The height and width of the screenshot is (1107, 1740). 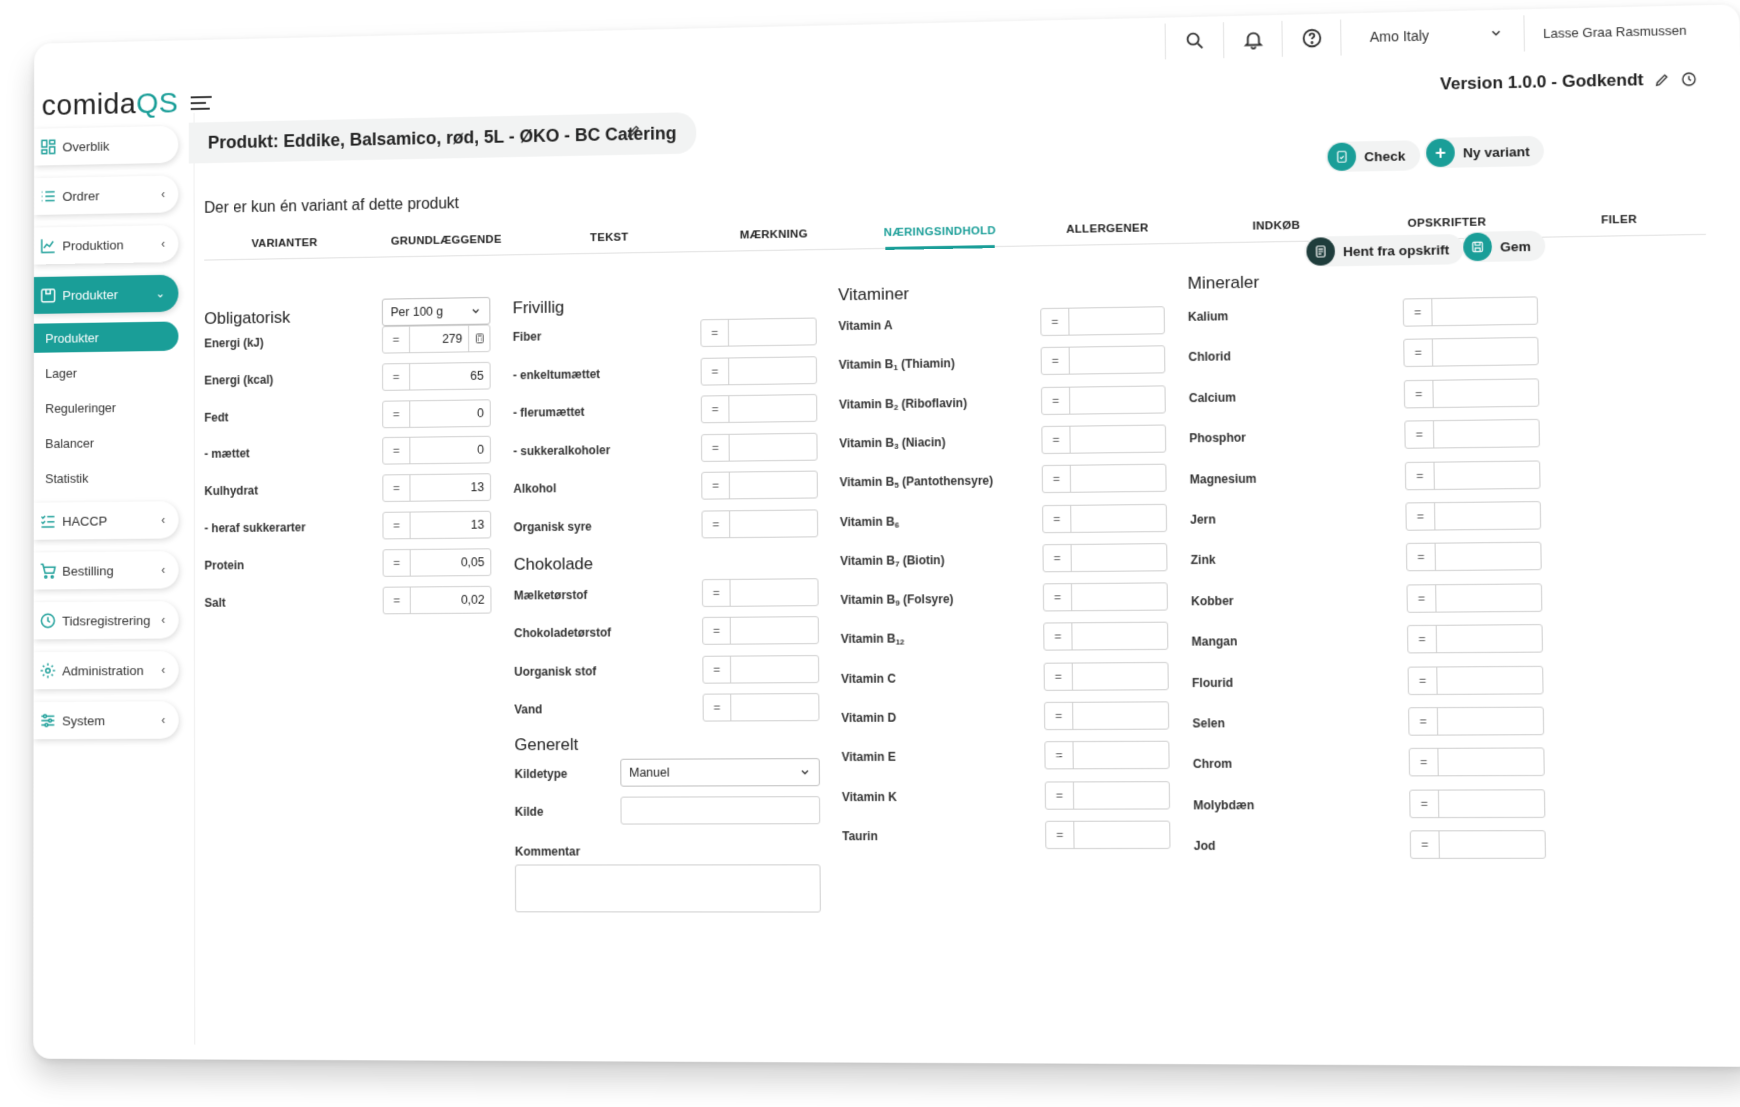 I want to click on edit-product-icon, so click(x=634, y=131).